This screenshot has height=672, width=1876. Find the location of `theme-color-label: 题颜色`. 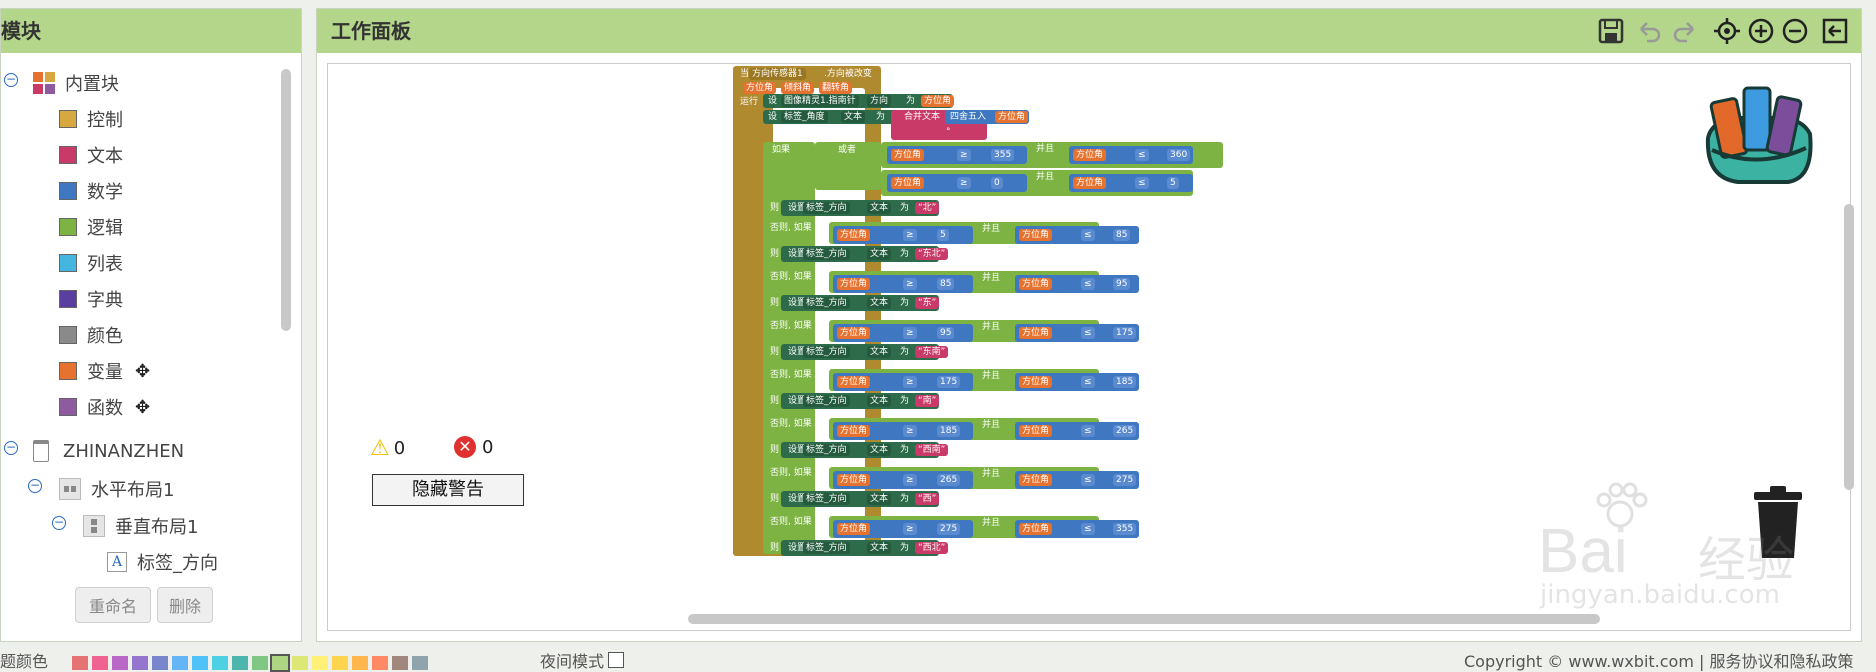

theme-color-label: 题颜色 is located at coordinates (24, 661).